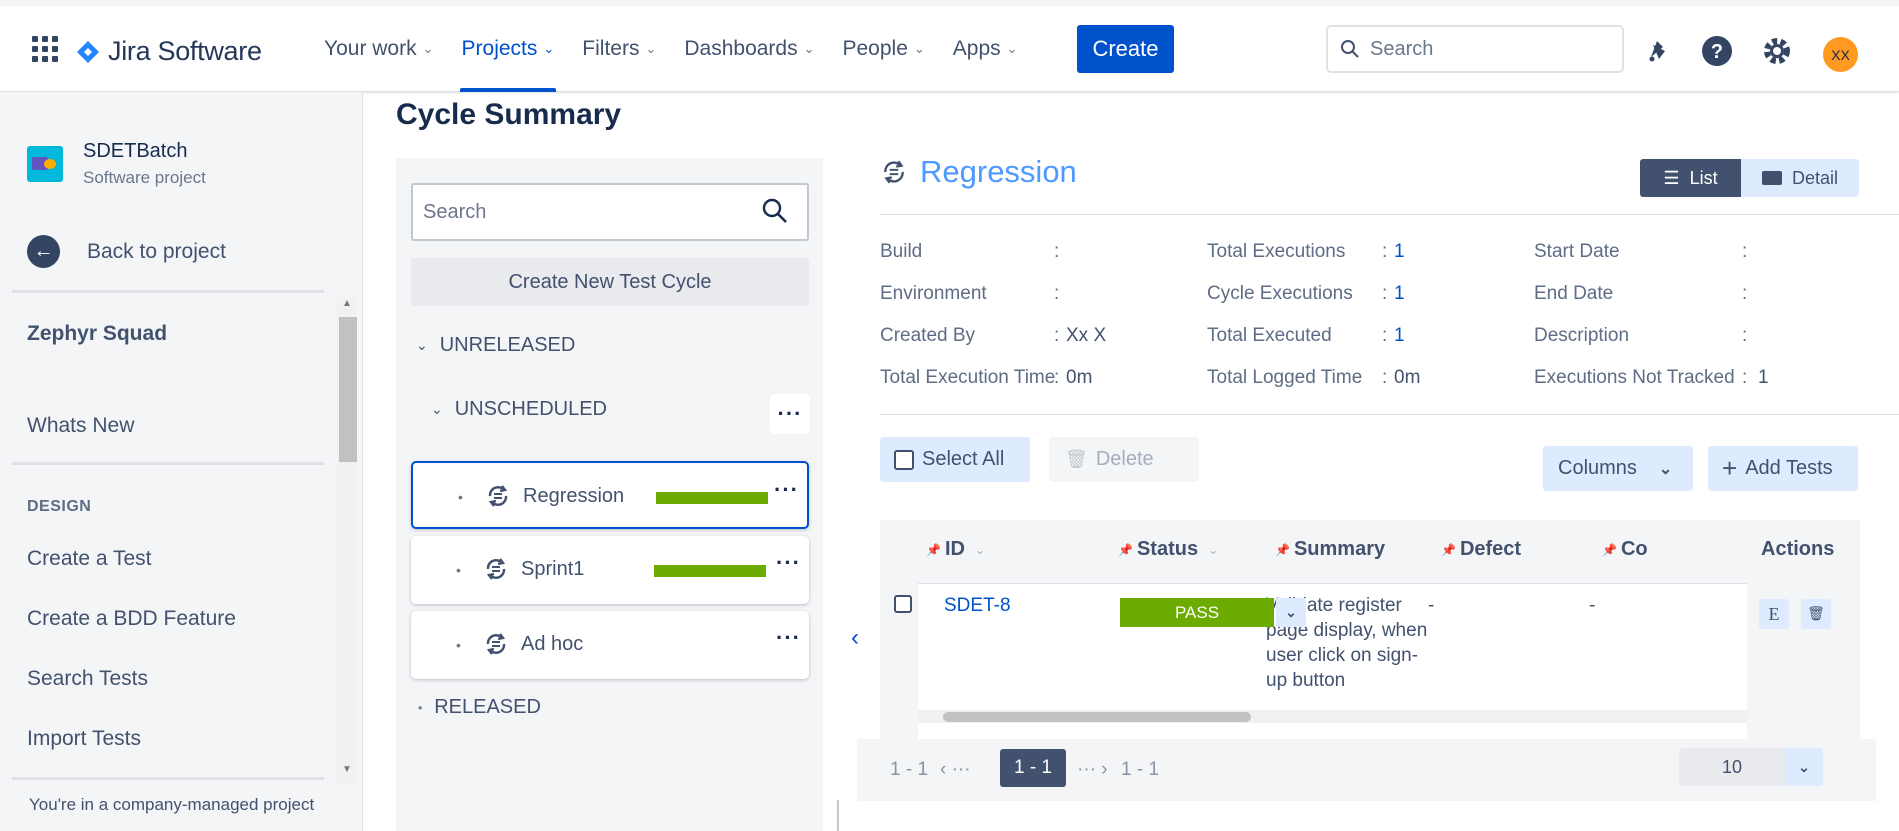 The height and width of the screenshot is (831, 1899). Describe the element at coordinates (1124, 459) in the screenshot. I see `delete-button: 🗑 Delete` at that location.